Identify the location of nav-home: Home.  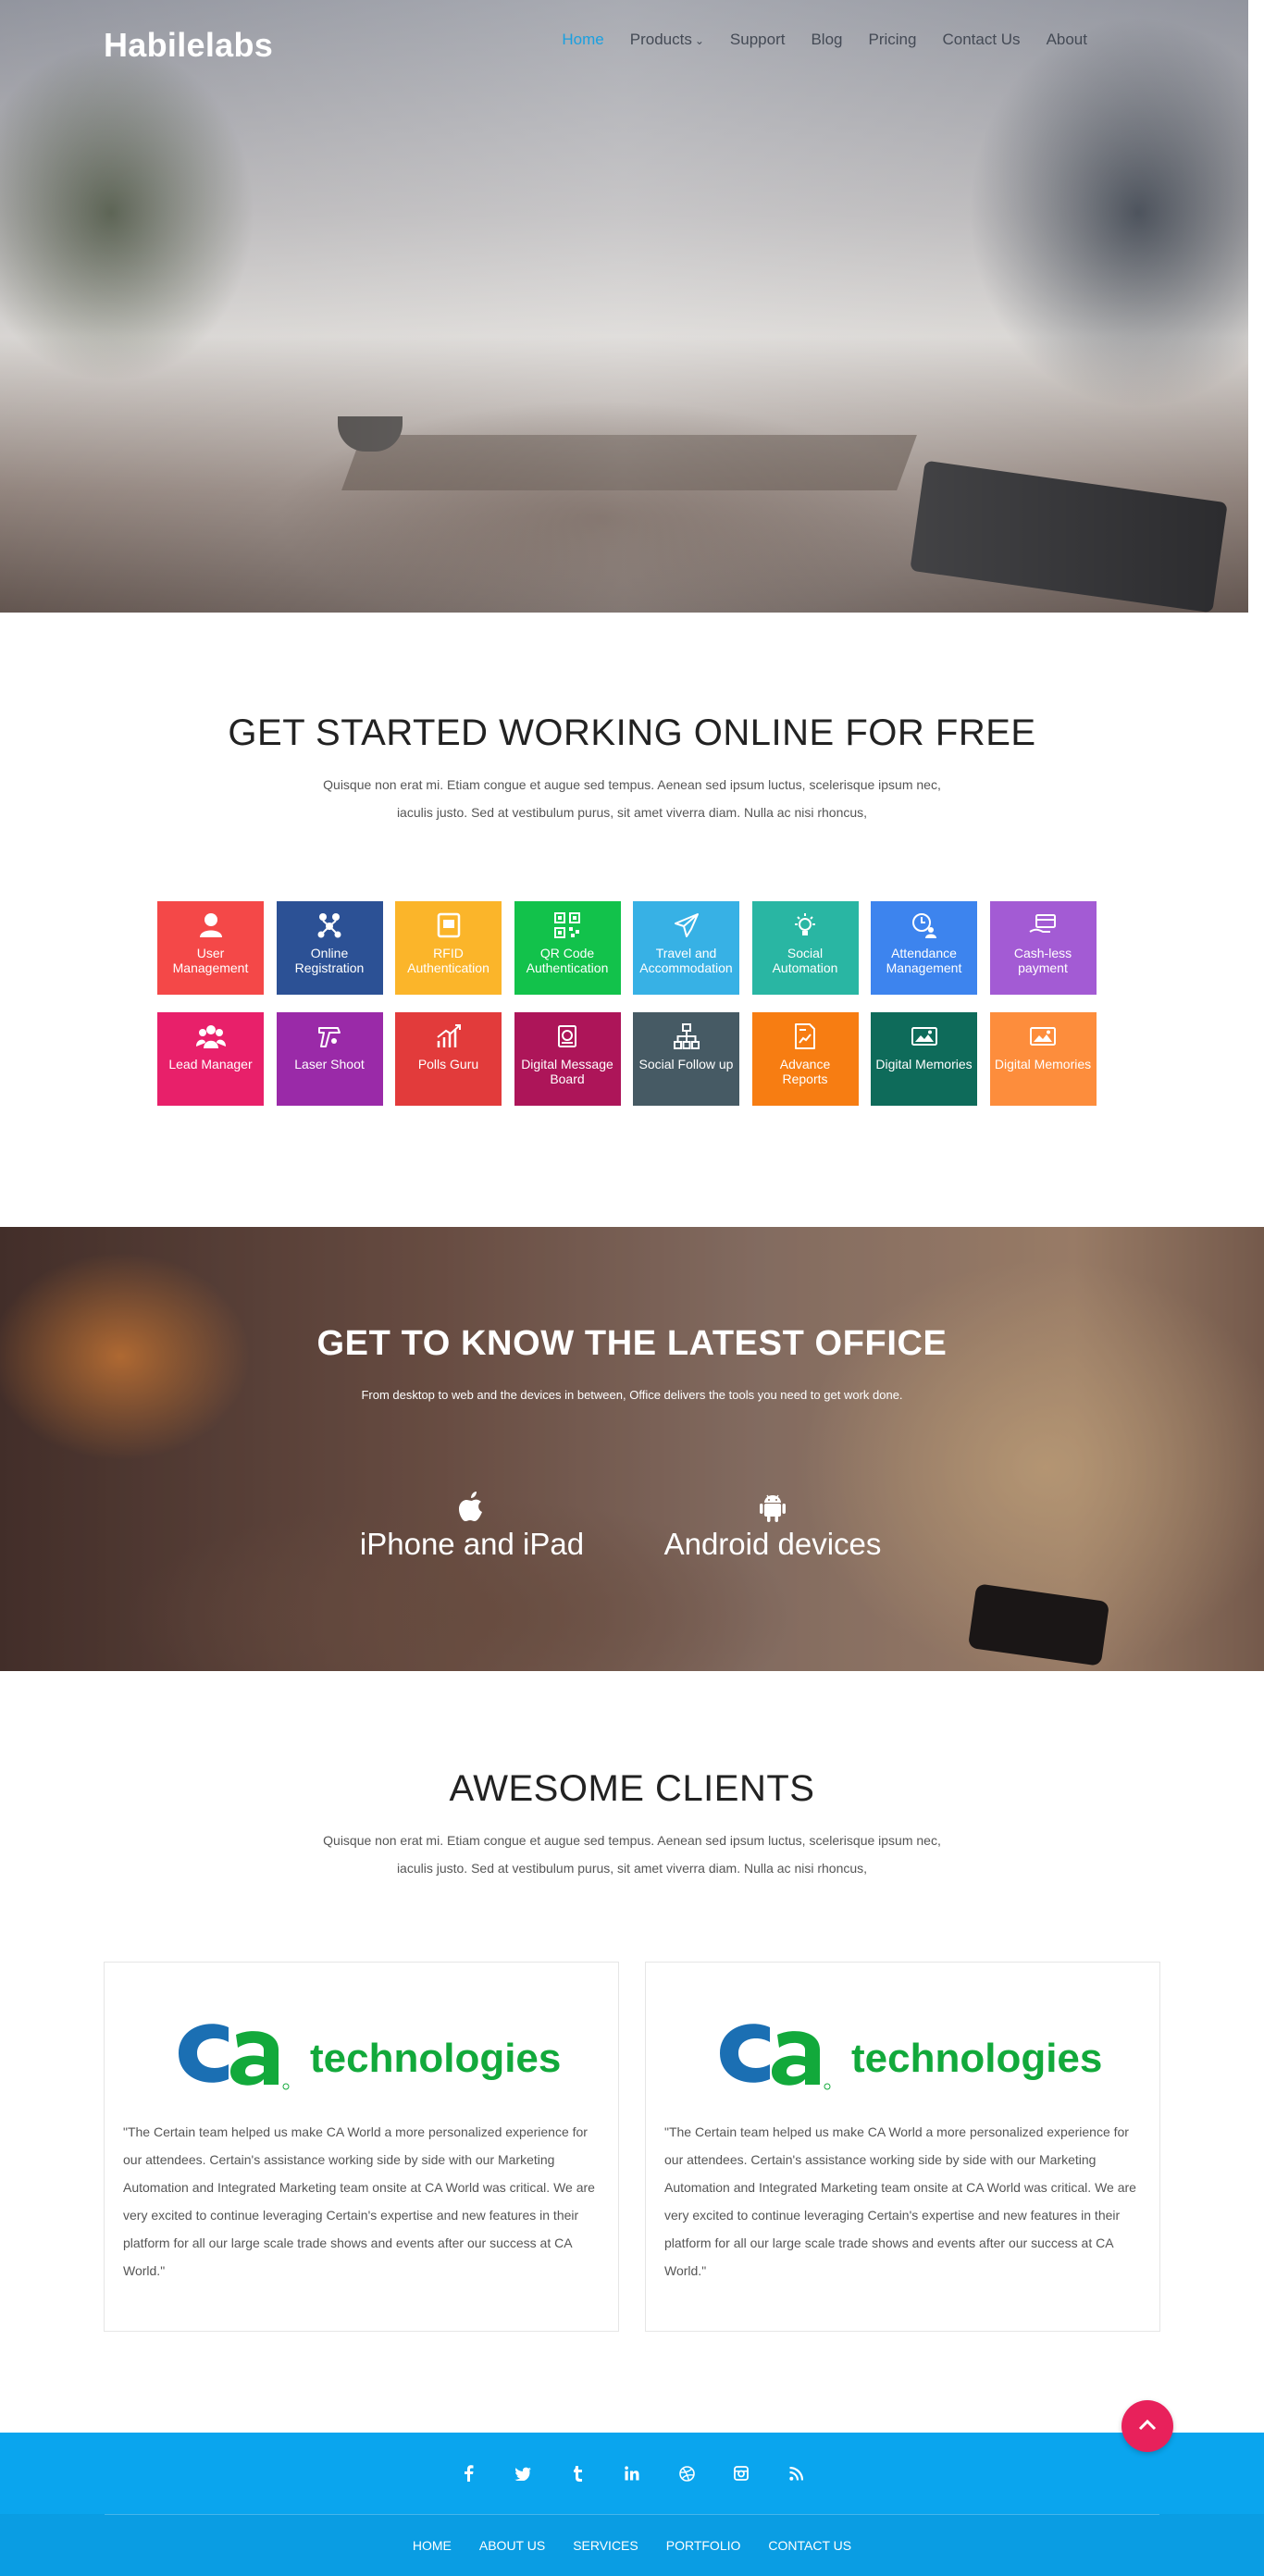
(582, 40).